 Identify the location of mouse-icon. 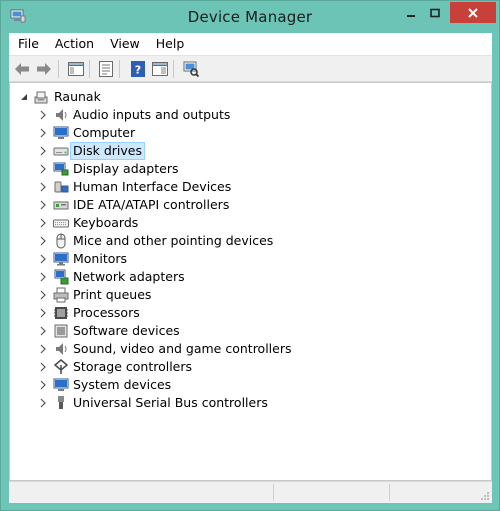
(61, 241).